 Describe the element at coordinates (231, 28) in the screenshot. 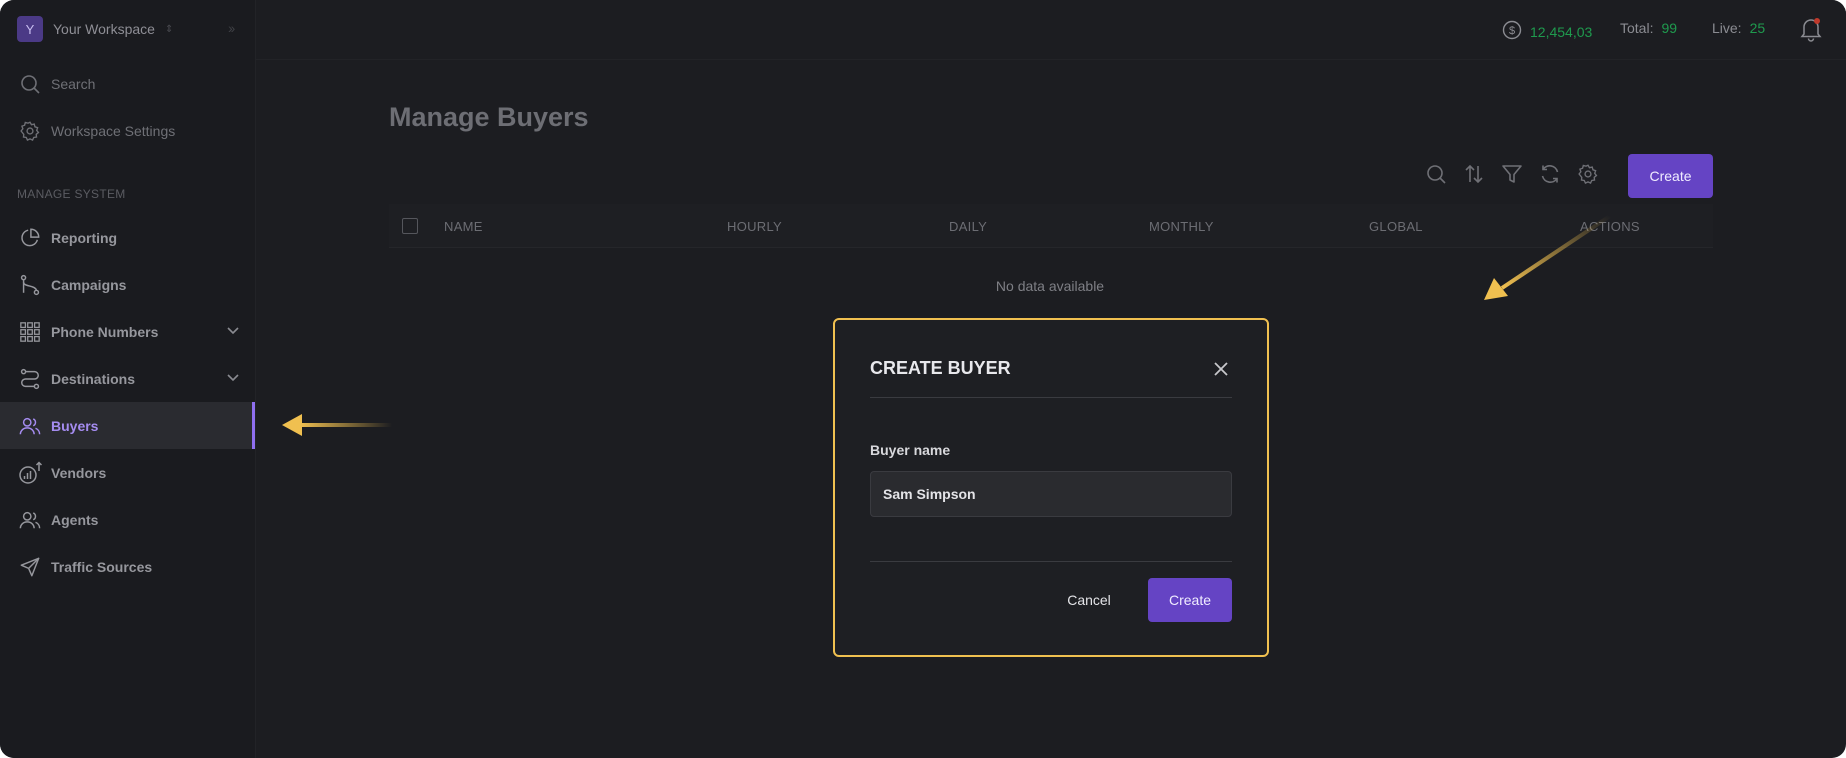

I see `collapse-sidebar-icon: ››` at that location.